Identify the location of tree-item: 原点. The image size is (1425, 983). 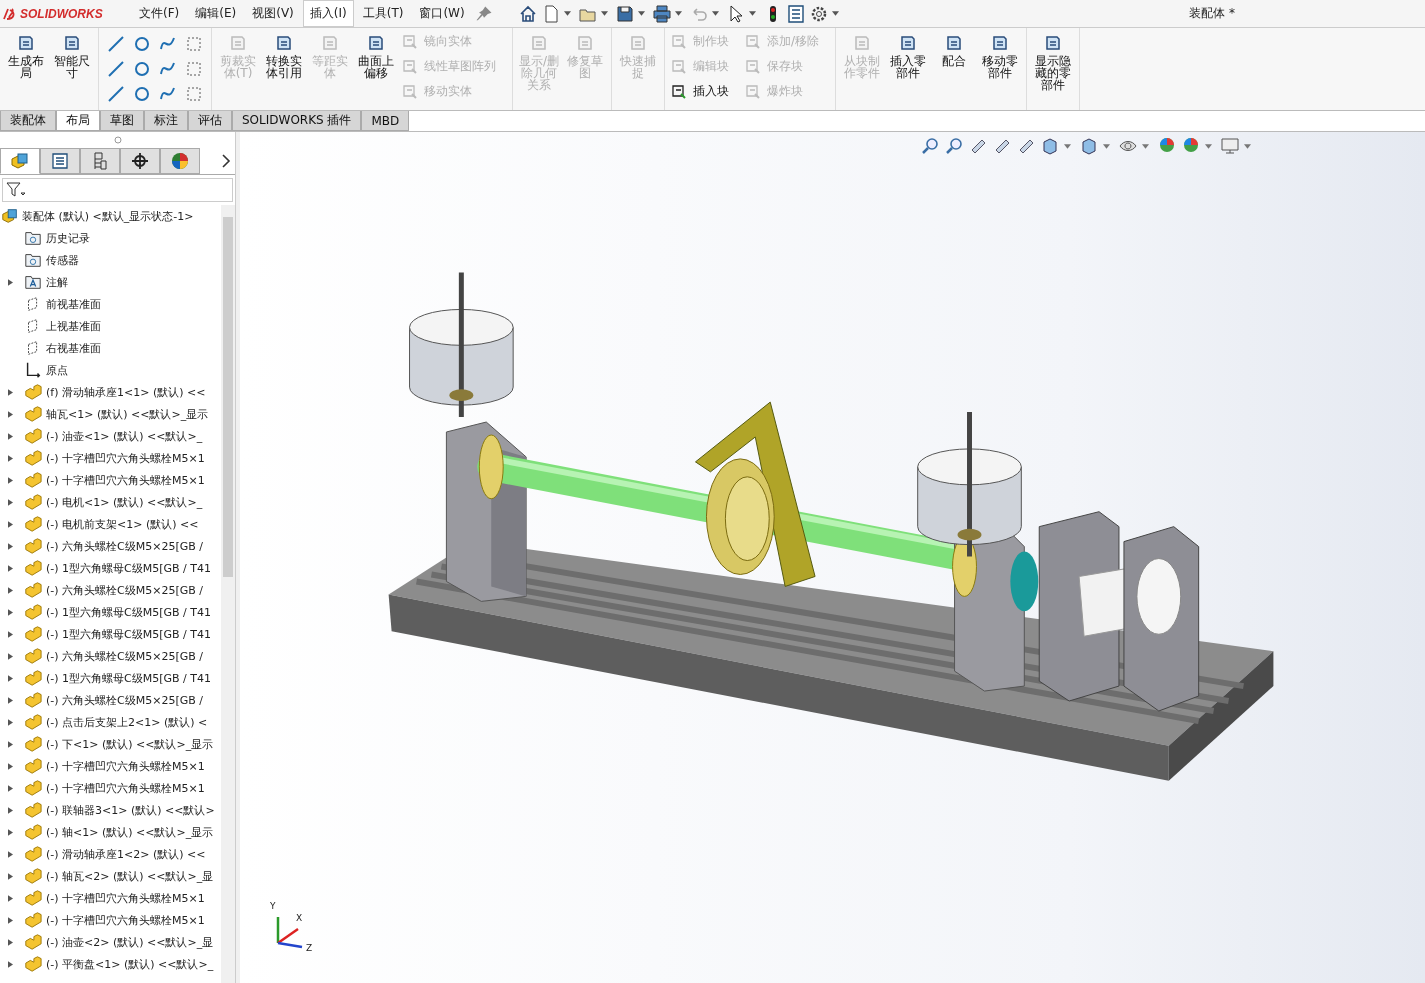
(57, 370).